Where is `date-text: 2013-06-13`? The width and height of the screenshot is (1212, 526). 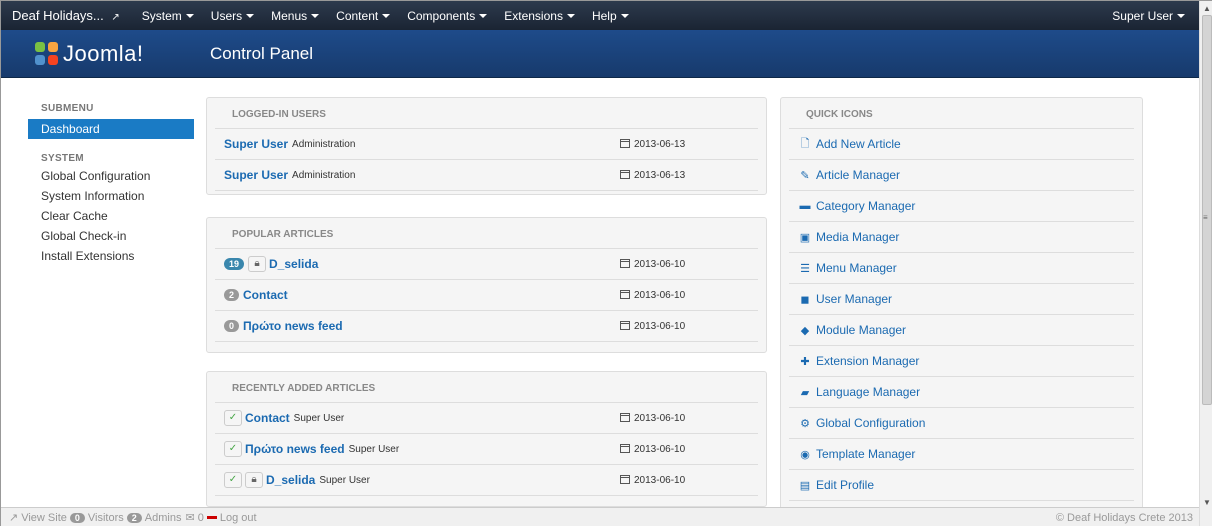
date-text: 2013-06-13 is located at coordinates (660, 175).